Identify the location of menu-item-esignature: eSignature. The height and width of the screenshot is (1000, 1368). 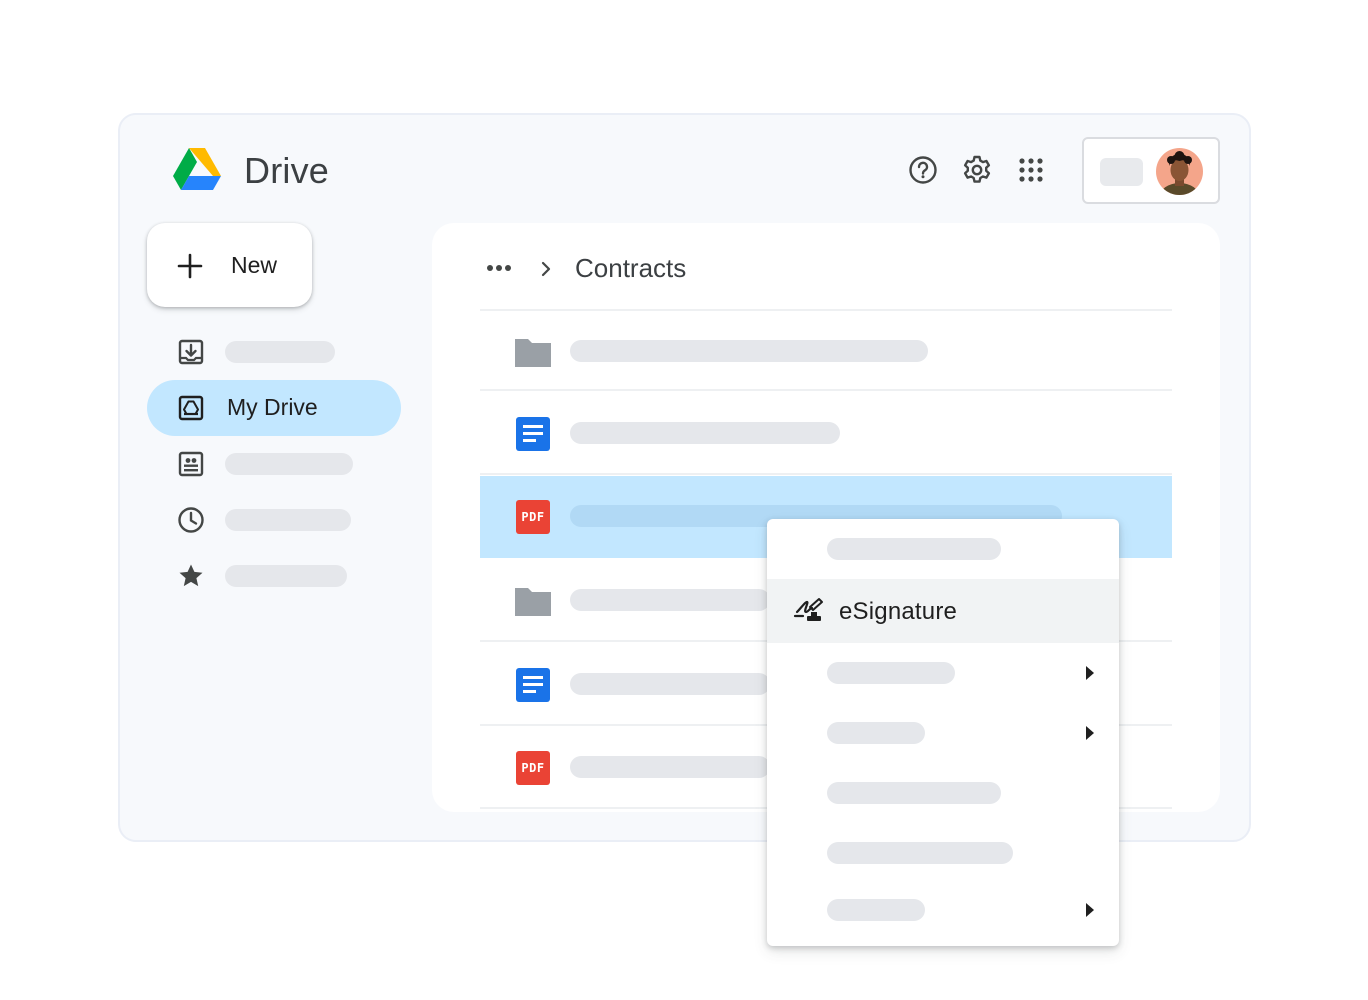
(943, 611).